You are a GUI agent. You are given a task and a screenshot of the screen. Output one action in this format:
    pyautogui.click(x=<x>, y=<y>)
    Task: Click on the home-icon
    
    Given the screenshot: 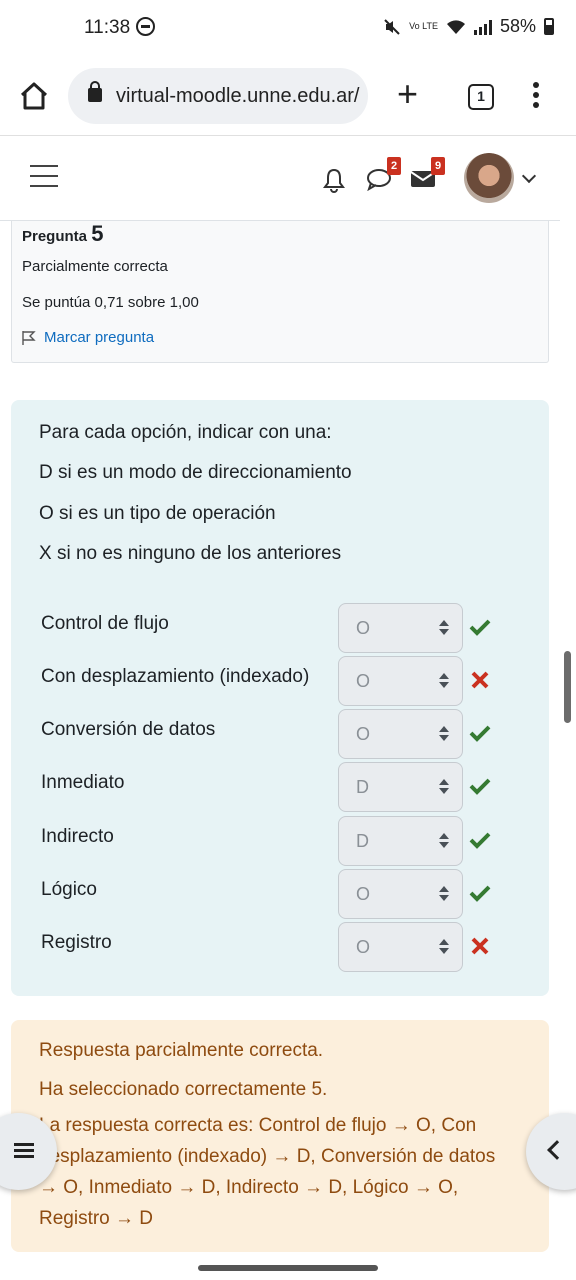 What is the action you would take?
    pyautogui.click(x=34, y=96)
    